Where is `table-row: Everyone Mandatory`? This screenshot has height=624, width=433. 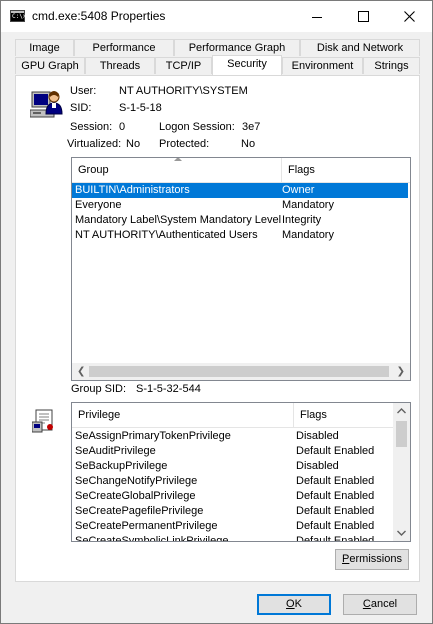
table-row: Everyone Mandatory is located at coordinates (240, 205).